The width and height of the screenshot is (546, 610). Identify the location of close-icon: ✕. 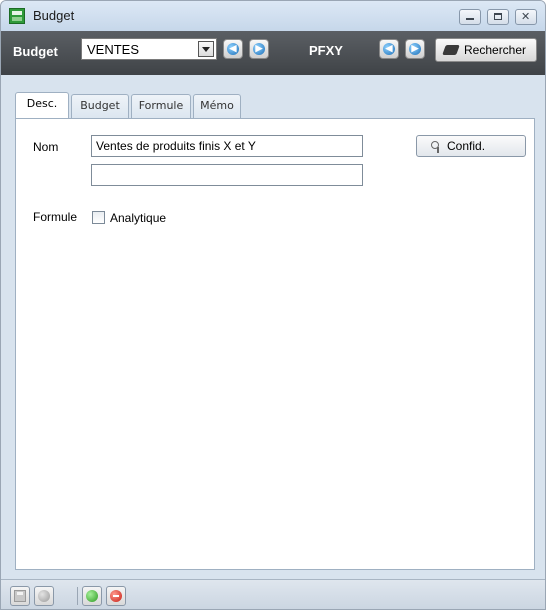
(526, 16).